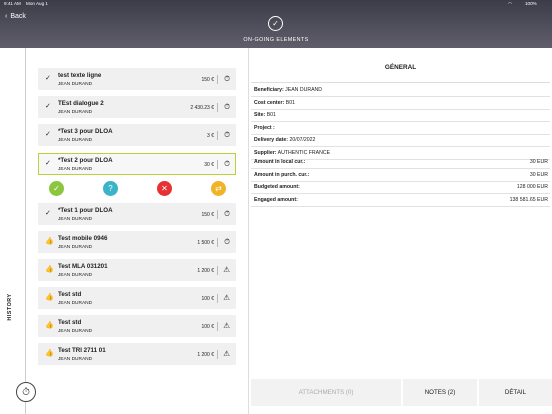 The image size is (552, 414). Describe the element at coordinates (37, 3) in the screenshot. I see `status-date: Mon Aug 1` at that location.